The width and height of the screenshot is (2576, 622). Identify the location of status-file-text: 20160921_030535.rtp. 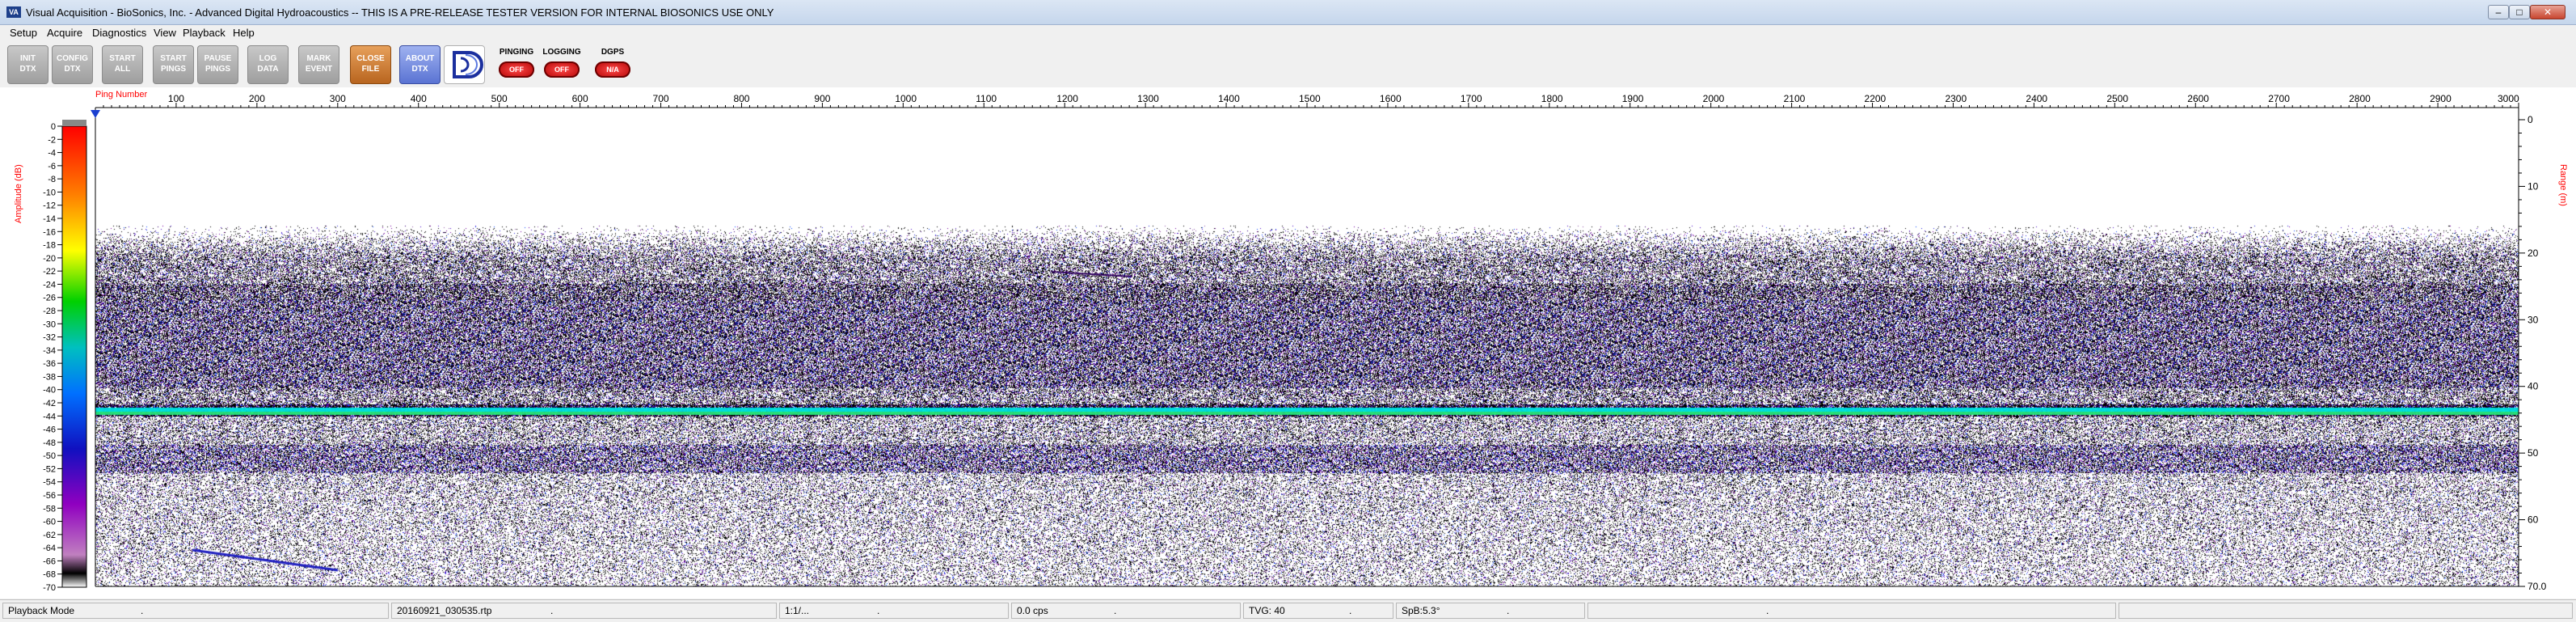
(444, 610).